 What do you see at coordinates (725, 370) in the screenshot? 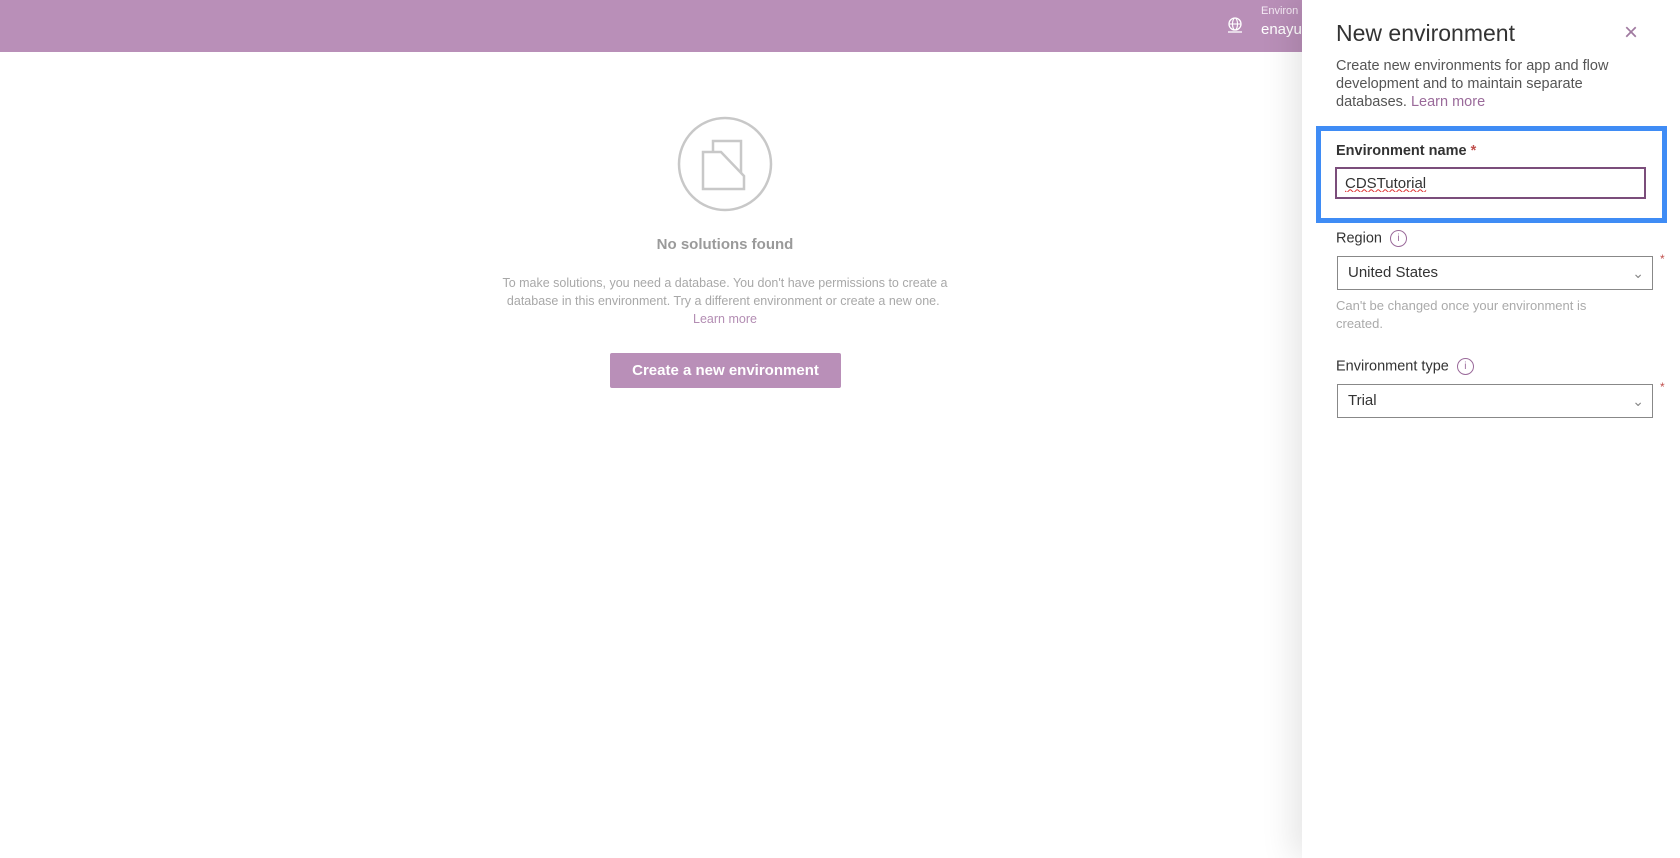
I see `create-environment-button: Create a new environment` at bounding box center [725, 370].